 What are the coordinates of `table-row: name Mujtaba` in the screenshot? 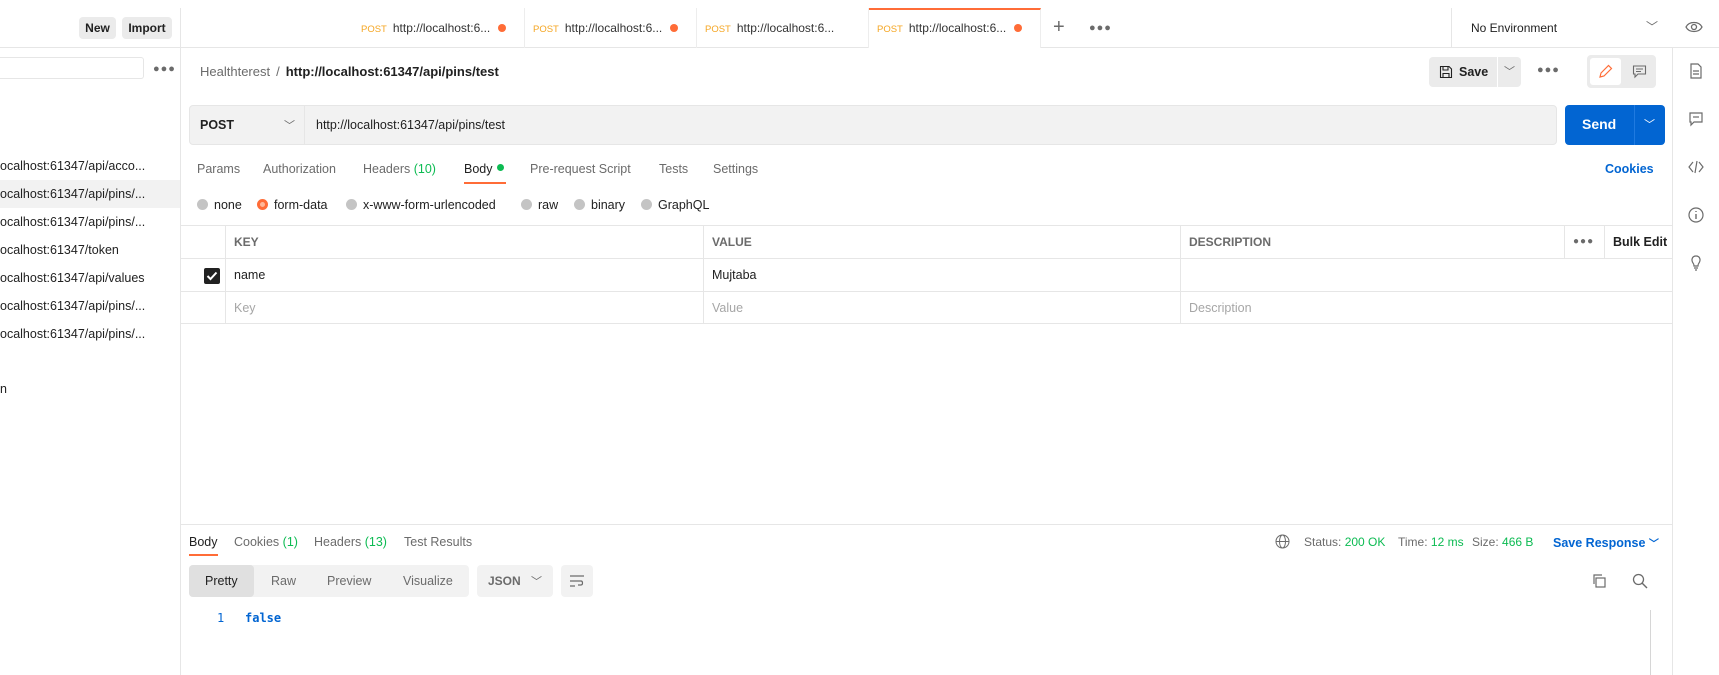 It's located at (926, 274).